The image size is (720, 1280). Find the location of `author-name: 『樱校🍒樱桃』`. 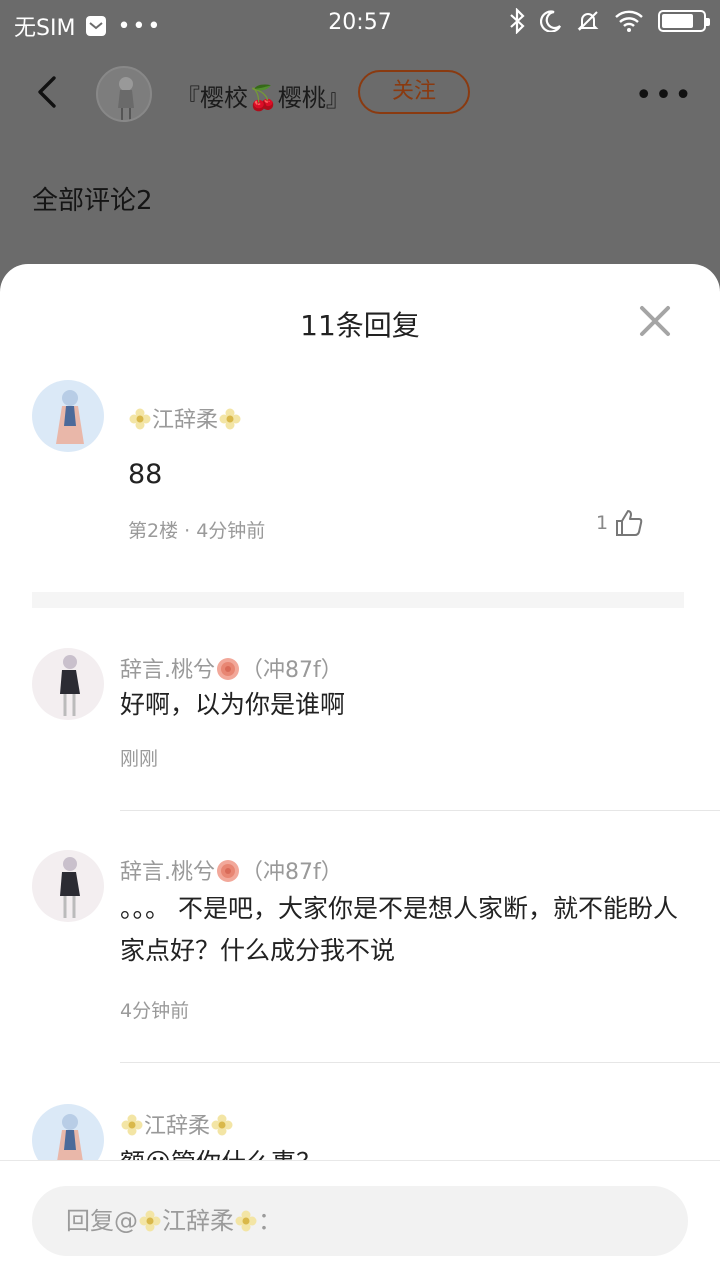

author-name: 『樱校🍒樱桃』 is located at coordinates (263, 95).